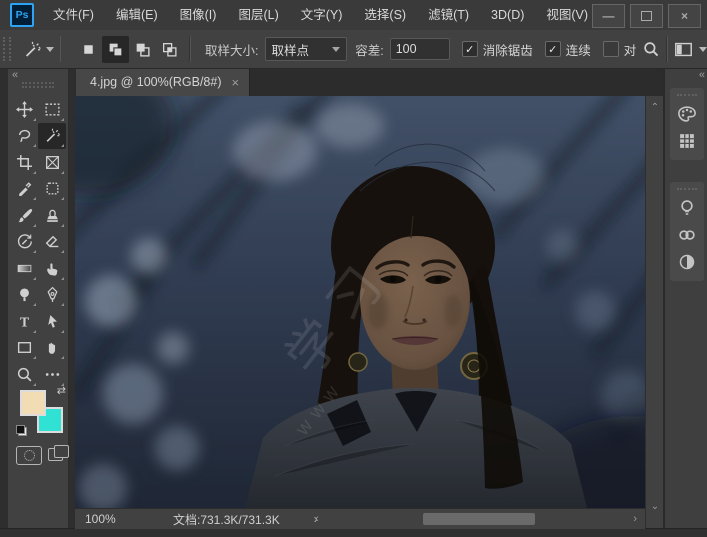 Image resolution: width=707 pixels, height=537 pixels. Describe the element at coordinates (88, 49) in the screenshot. I see `new-selection-mode-button` at that location.